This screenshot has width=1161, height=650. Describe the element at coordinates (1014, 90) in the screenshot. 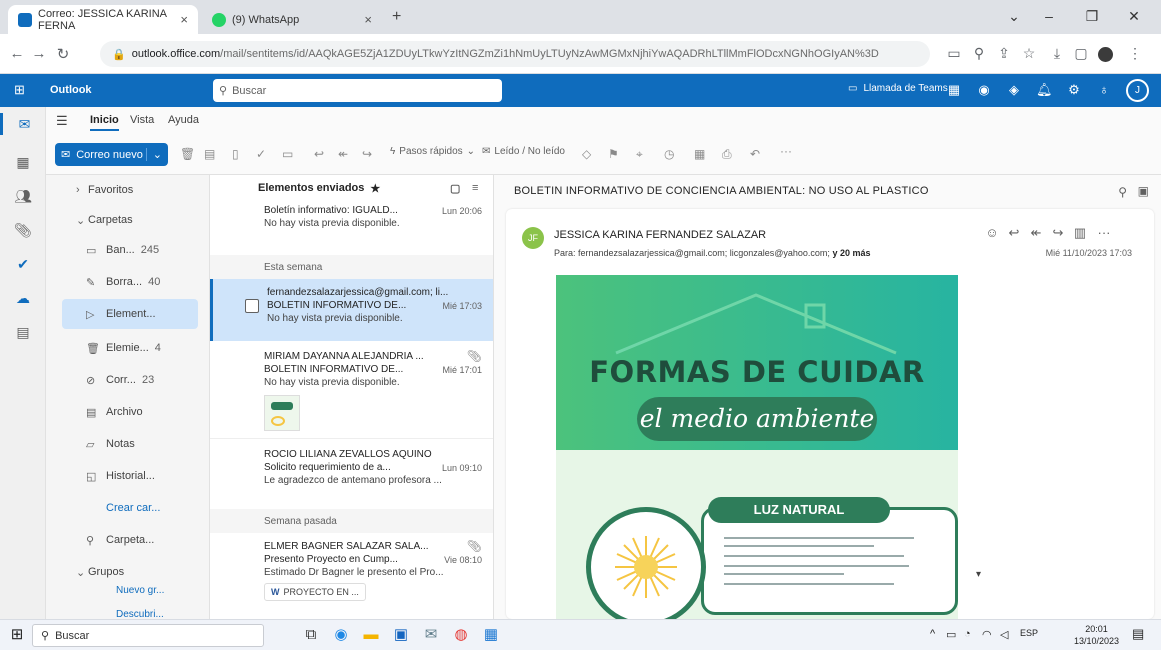

I see `tips-icon: ◈` at that location.